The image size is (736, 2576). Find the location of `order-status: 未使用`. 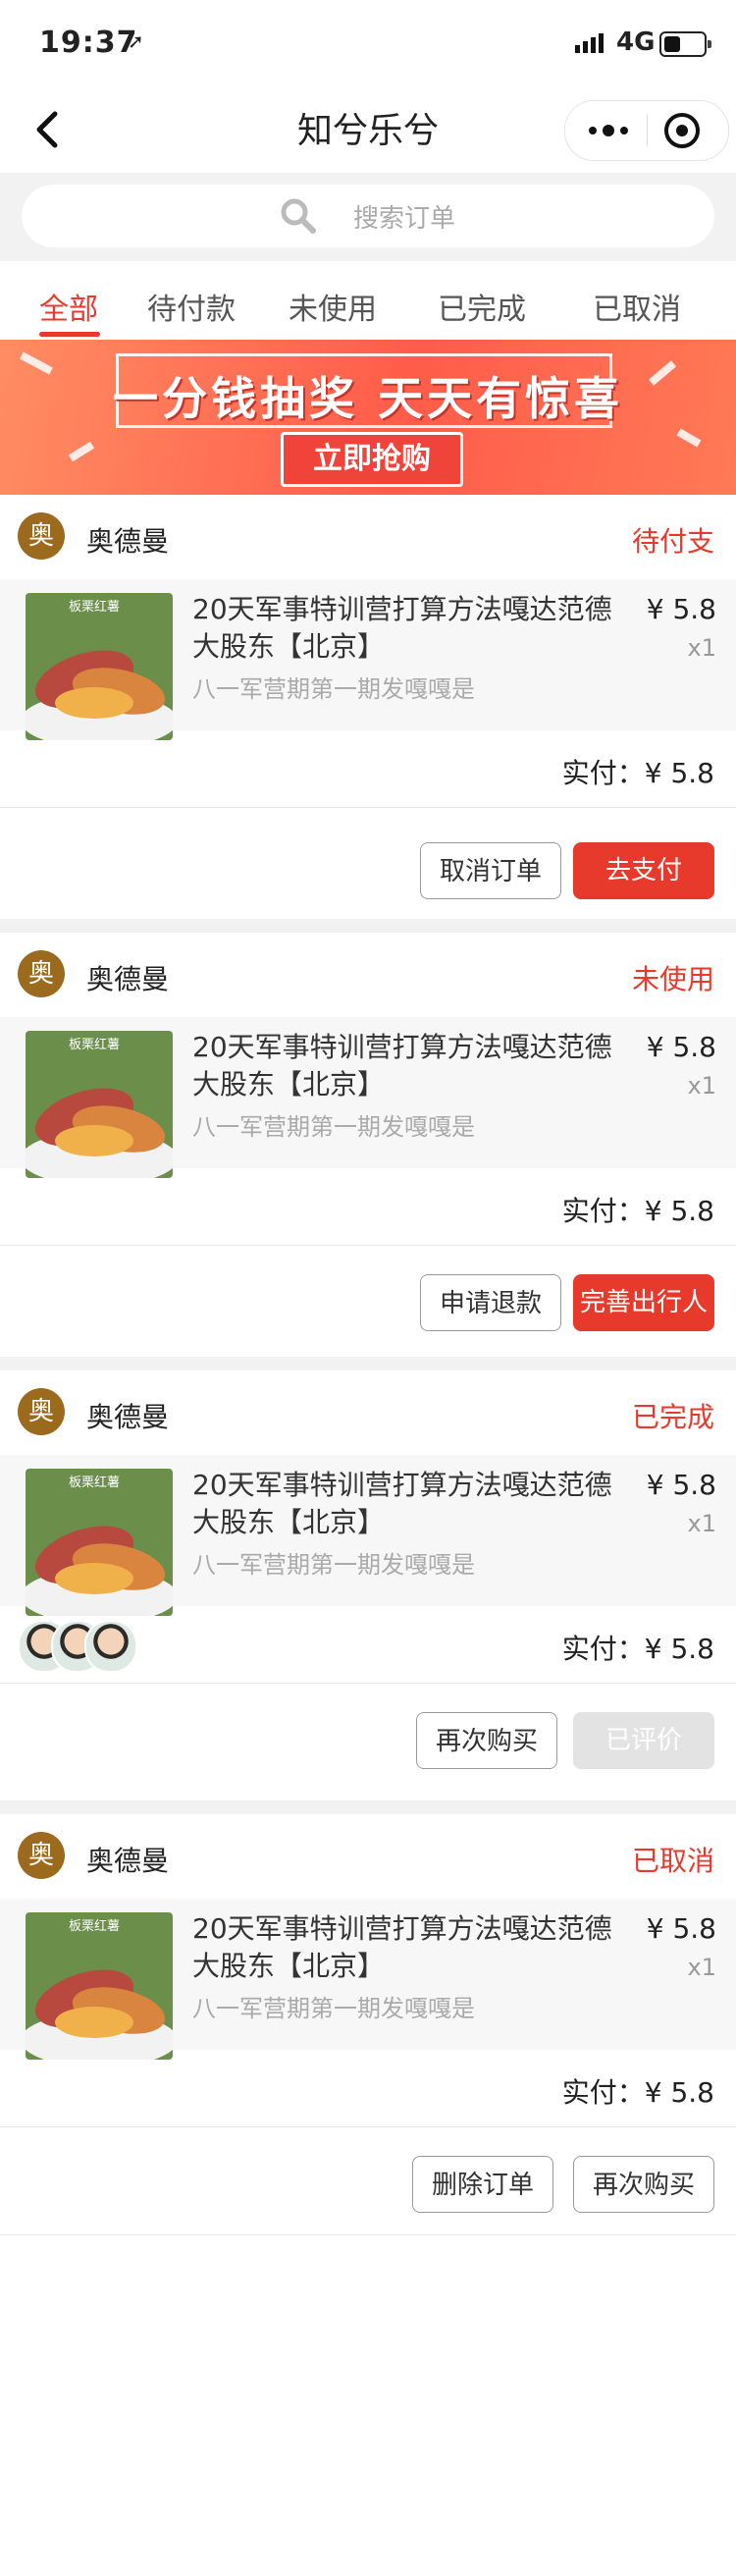

order-status: 未使用 is located at coordinates (672, 979).